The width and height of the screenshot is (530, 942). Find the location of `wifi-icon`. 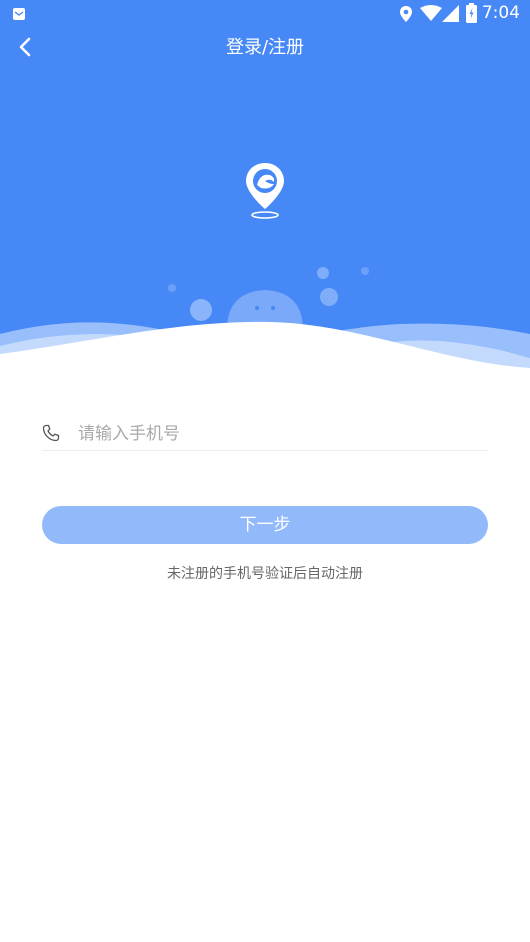

wifi-icon is located at coordinates (431, 13).